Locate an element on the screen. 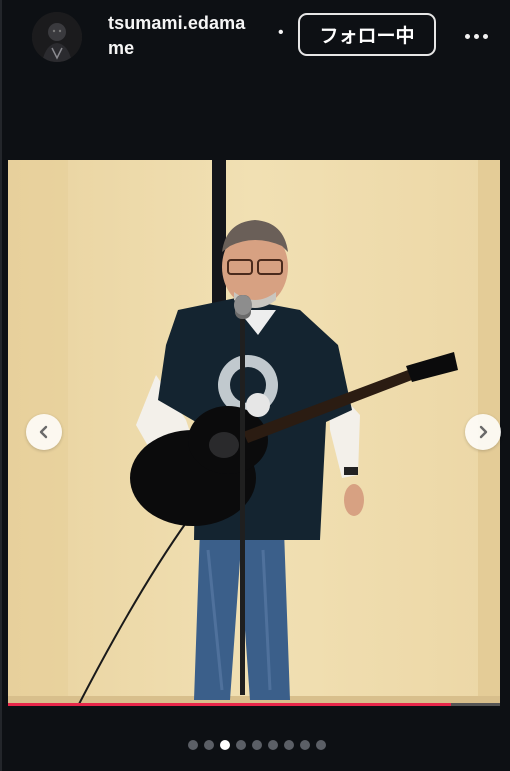  carousel-indicator is located at coordinates (256, 746).